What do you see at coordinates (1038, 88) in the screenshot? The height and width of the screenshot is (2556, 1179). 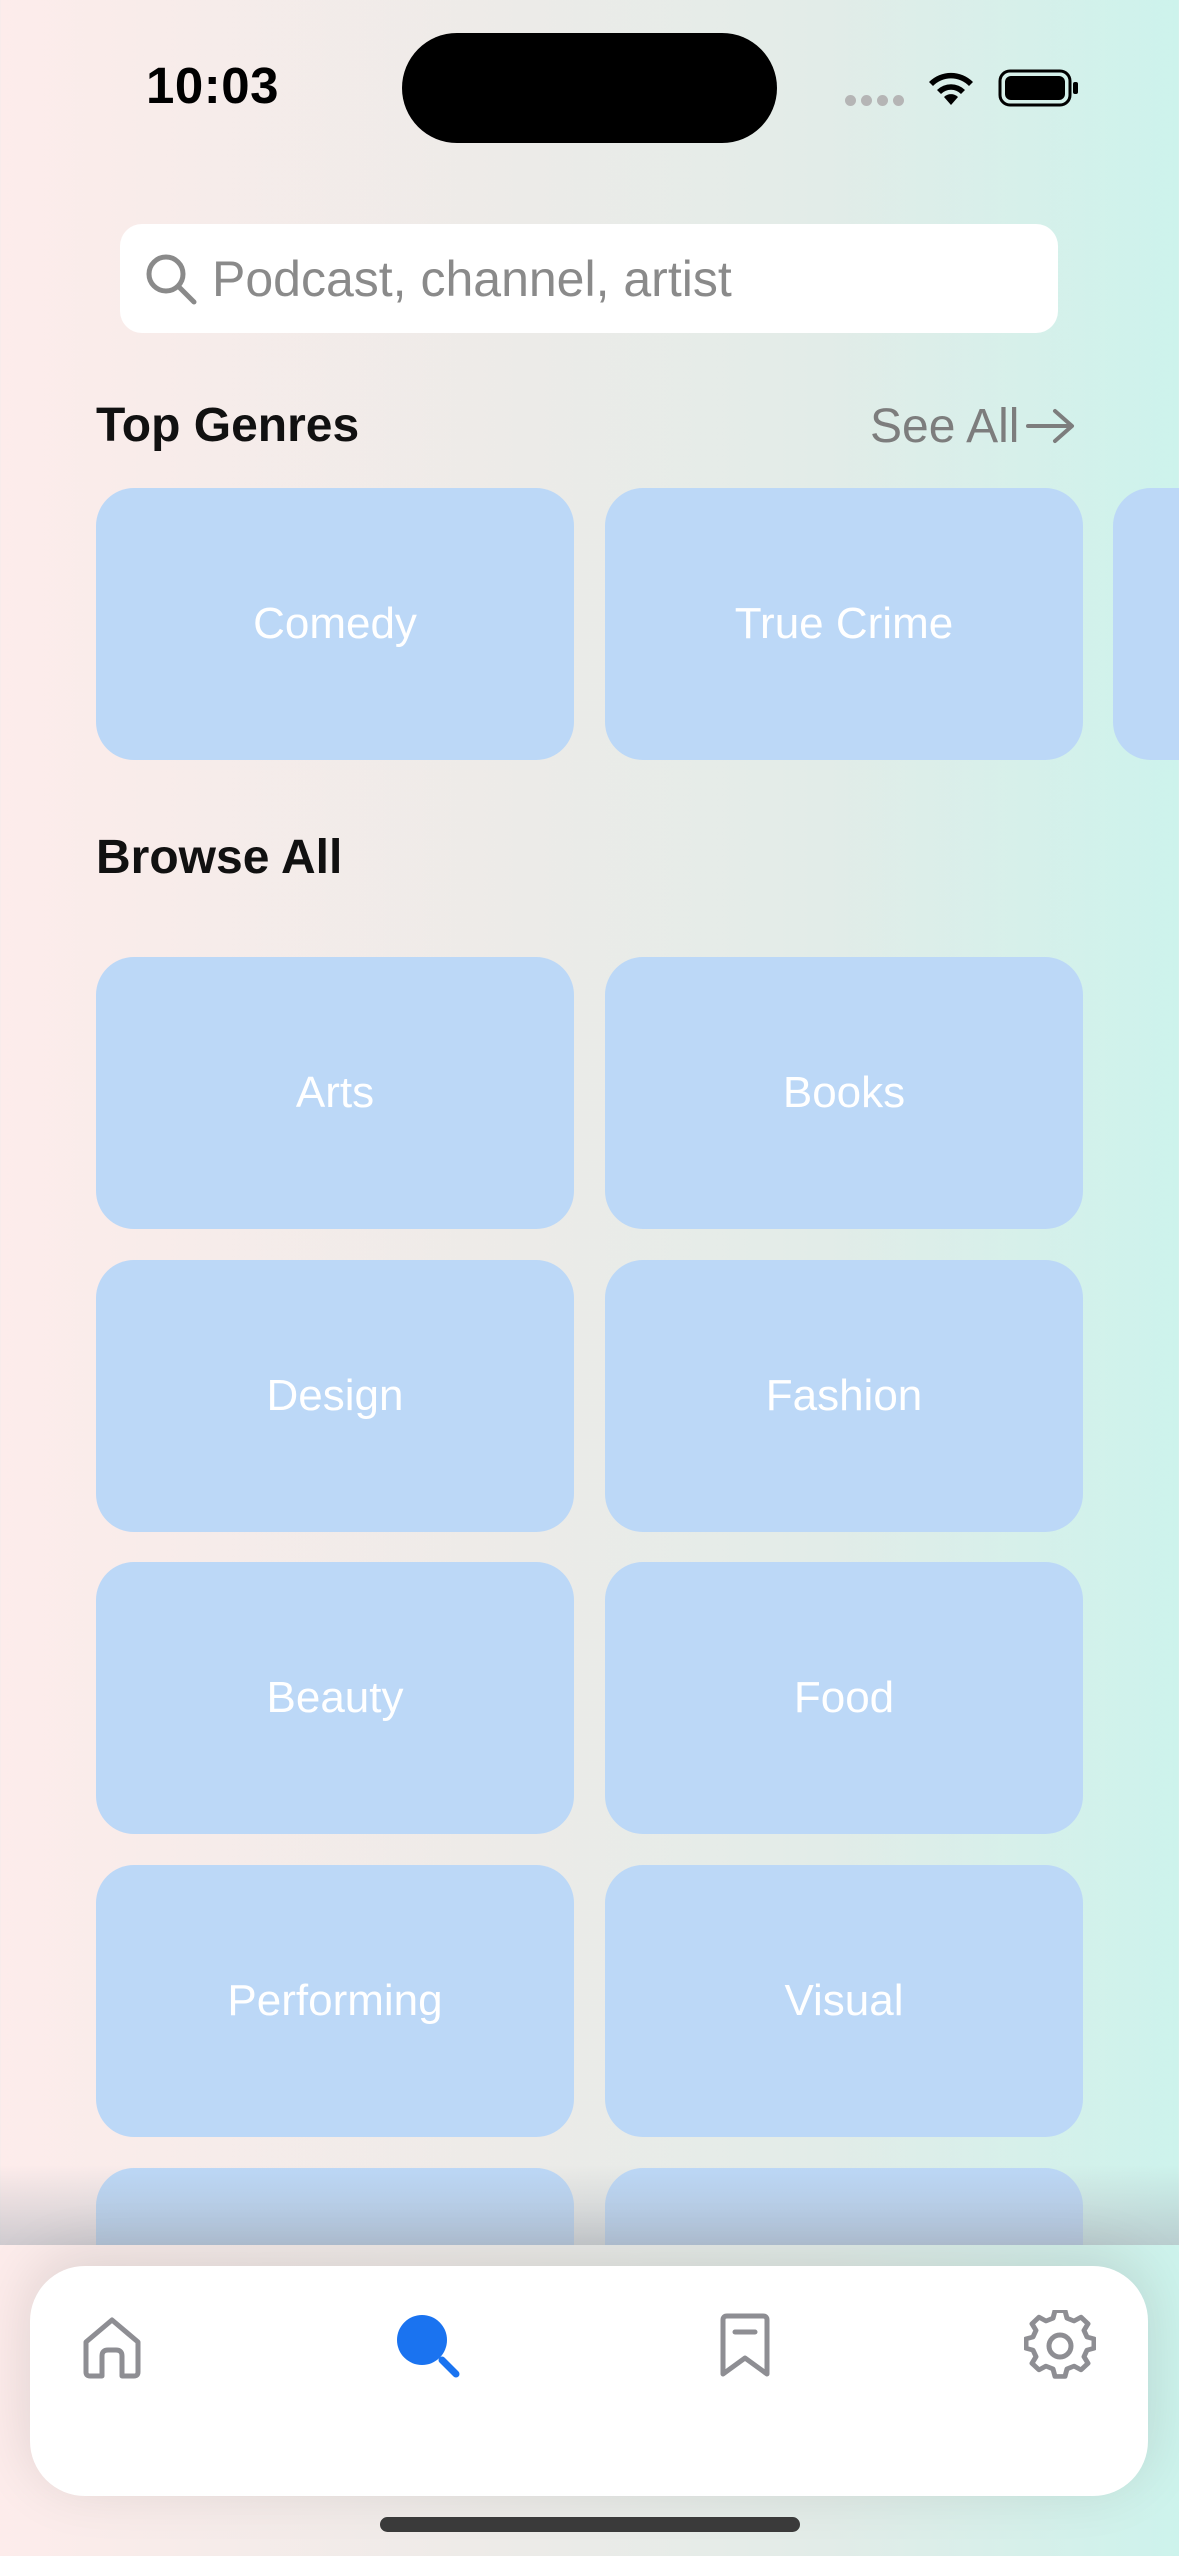 I see `battery-icon` at bounding box center [1038, 88].